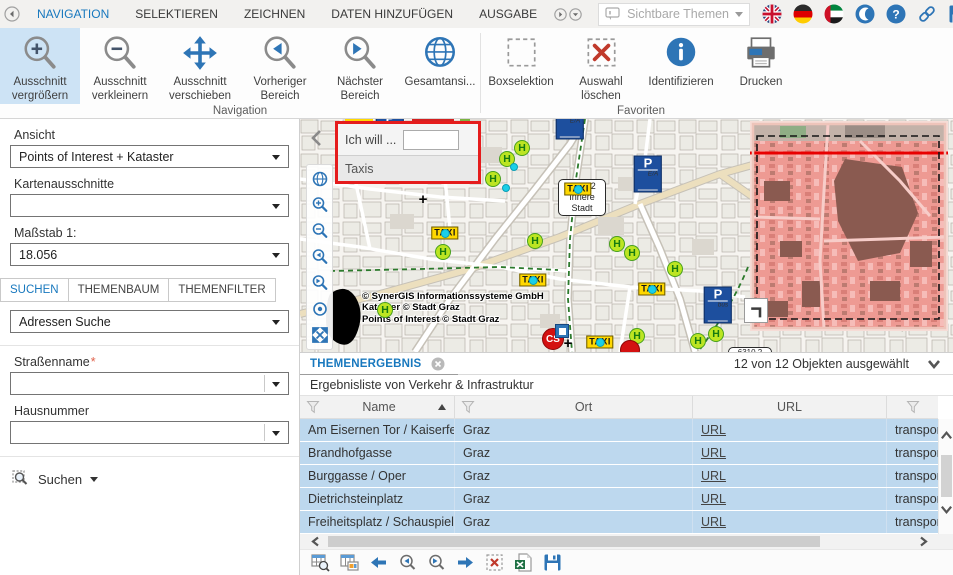 Image resolution: width=953 pixels, height=575 pixels. Describe the element at coordinates (575, 14) in the screenshot. I see `more-tabs-icon` at that location.